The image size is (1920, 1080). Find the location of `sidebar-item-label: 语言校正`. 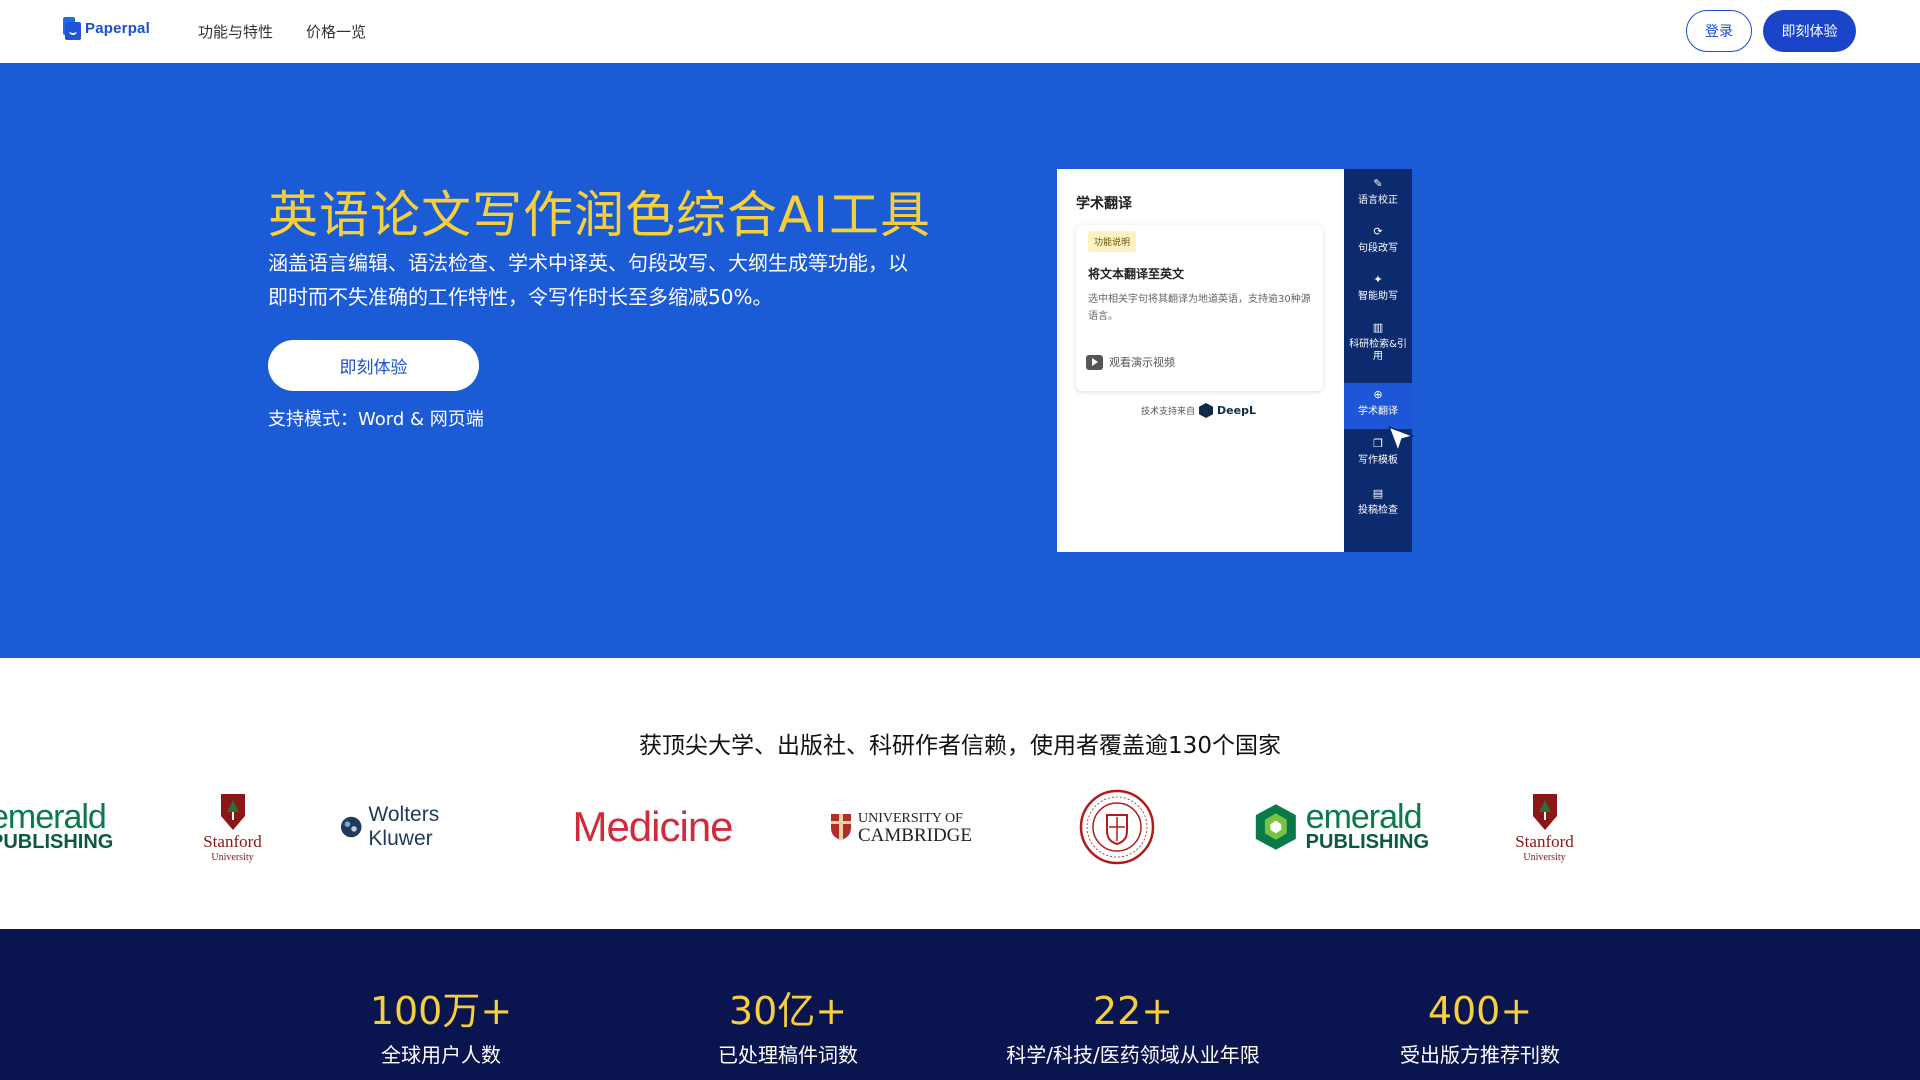

sidebar-item-label: 语言校正 is located at coordinates (1378, 200).